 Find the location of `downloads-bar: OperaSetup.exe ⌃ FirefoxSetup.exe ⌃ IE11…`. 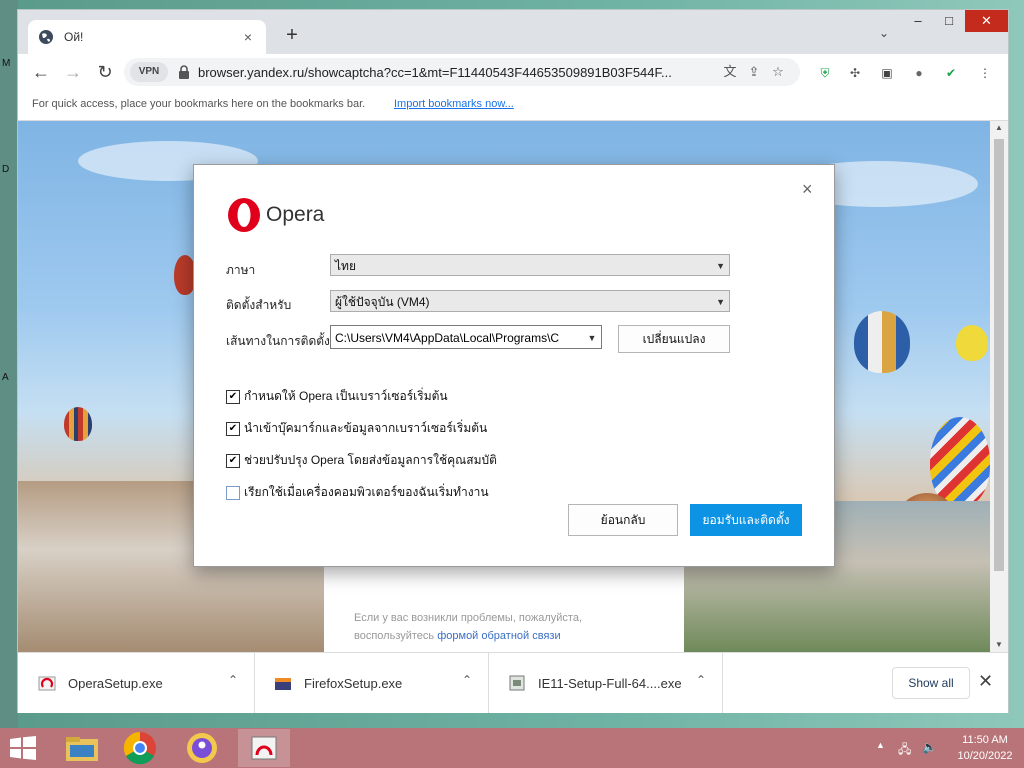

downloads-bar: OperaSetup.exe ⌃ FirefoxSetup.exe ⌃ IE11… is located at coordinates (513, 682).